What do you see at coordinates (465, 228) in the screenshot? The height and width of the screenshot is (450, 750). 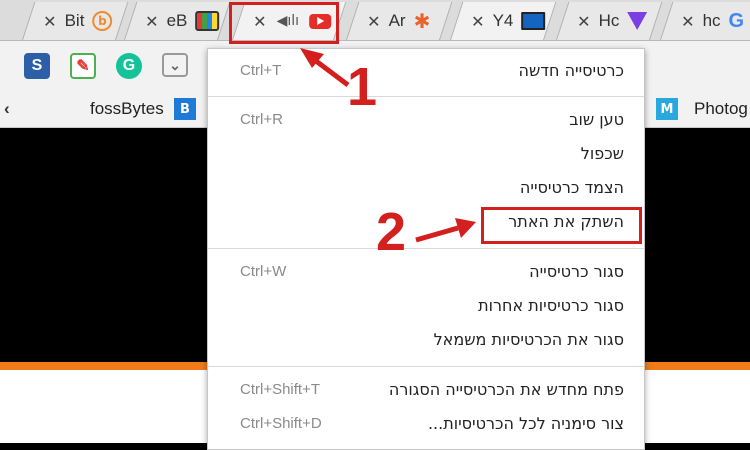 I see `arrow-2-head` at bounding box center [465, 228].